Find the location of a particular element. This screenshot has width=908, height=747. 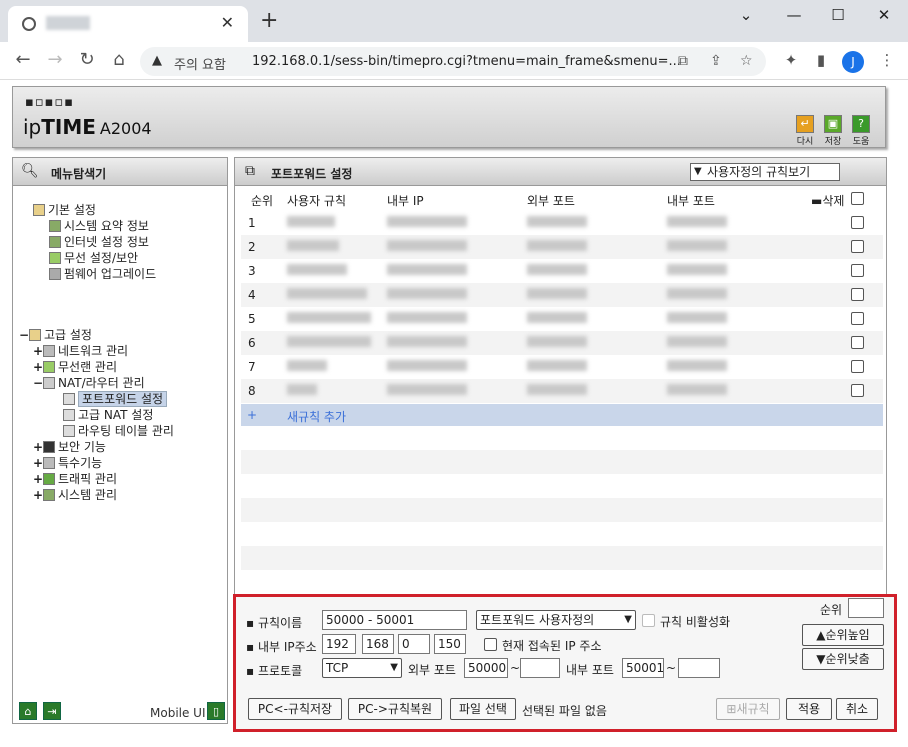

plus-icon: + is located at coordinates (252, 415).